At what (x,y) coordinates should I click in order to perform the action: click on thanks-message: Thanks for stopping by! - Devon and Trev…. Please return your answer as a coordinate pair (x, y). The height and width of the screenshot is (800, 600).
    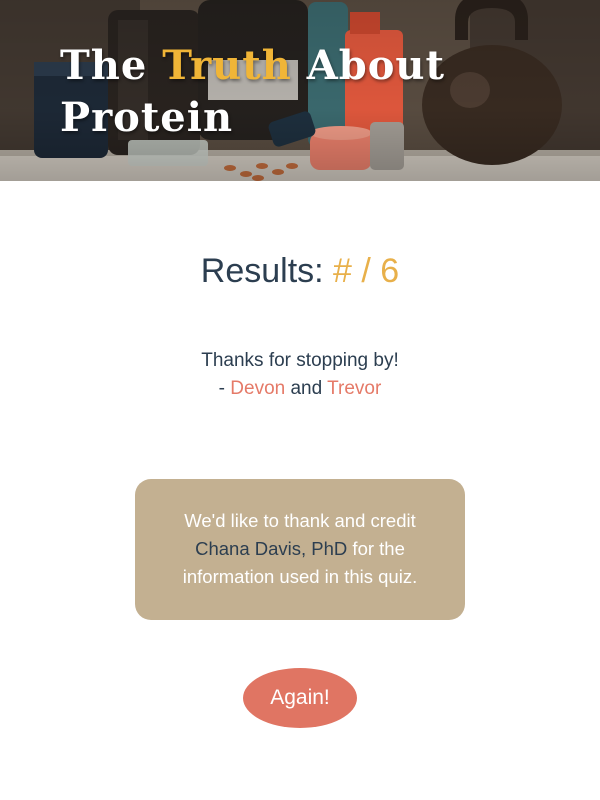
    Looking at the image, I should click on (300, 375).